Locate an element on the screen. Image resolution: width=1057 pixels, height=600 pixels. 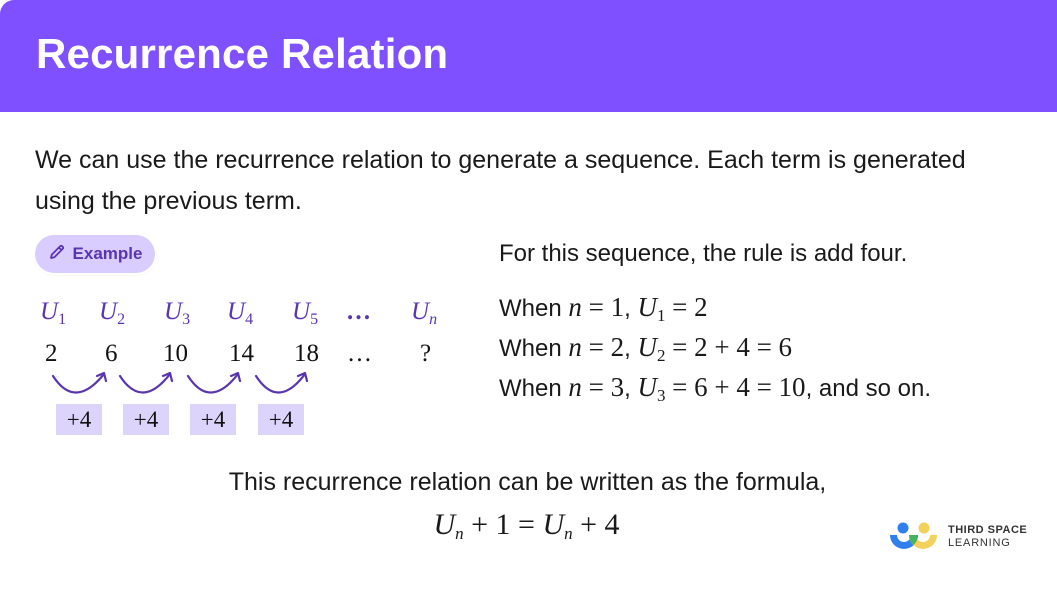
sequence-label: U2 is located at coordinates (112, 313).